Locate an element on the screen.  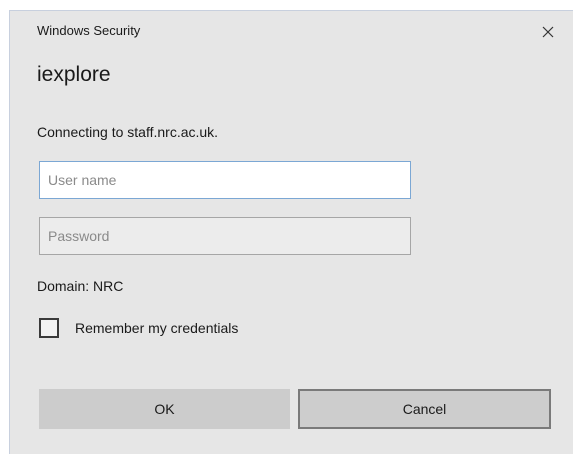
domain-label: Domain: NRC is located at coordinates (80, 286).